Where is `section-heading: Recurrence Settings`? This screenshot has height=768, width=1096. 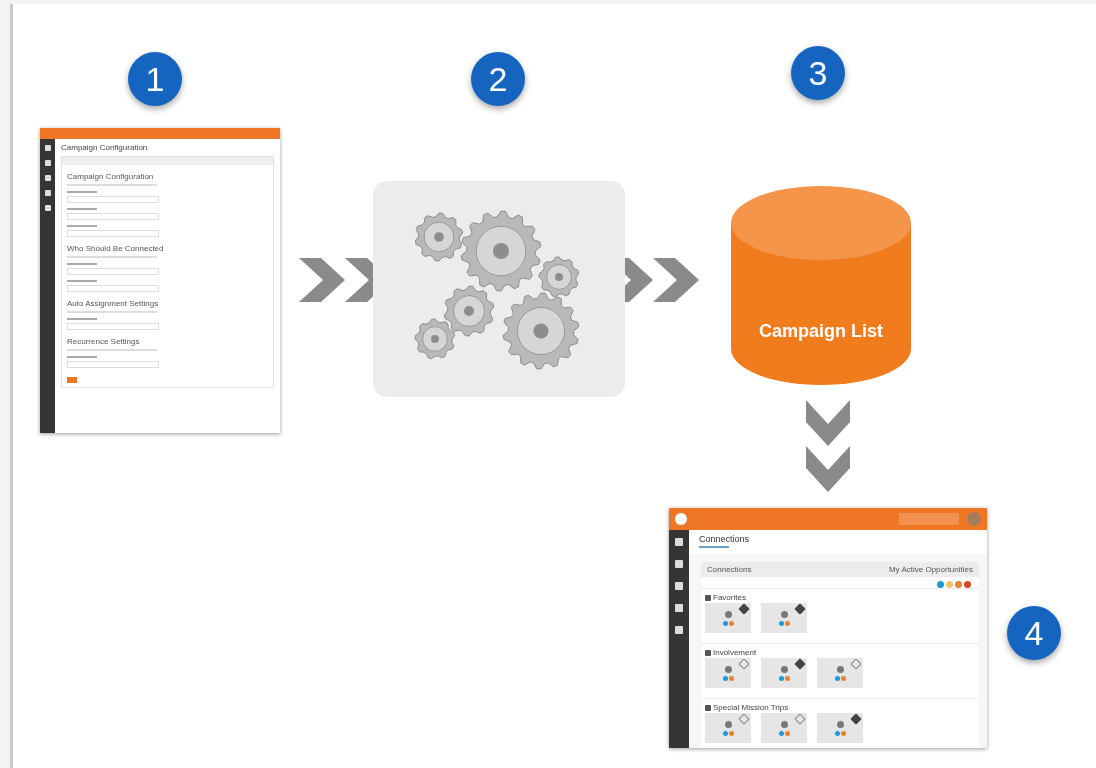 section-heading: Recurrence Settings is located at coordinates (104, 341).